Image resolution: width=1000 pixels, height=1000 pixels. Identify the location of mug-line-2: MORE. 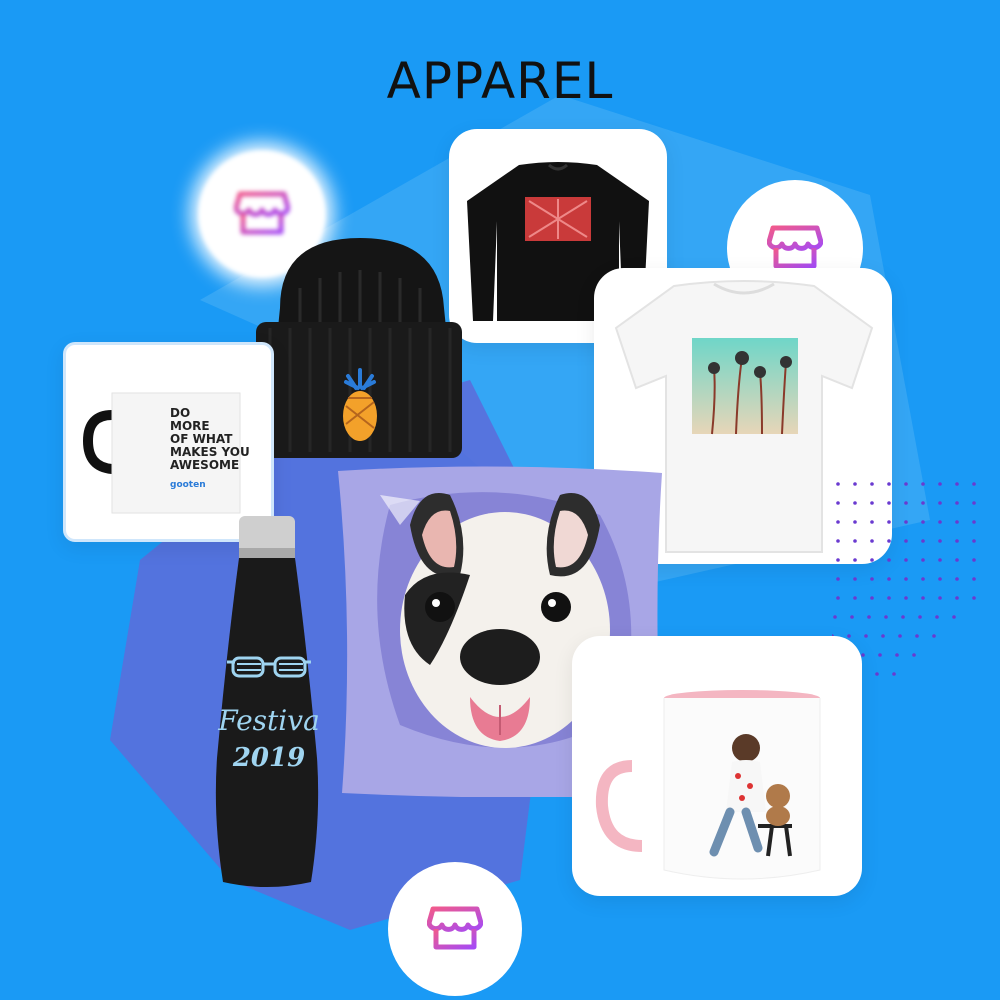
(190, 426).